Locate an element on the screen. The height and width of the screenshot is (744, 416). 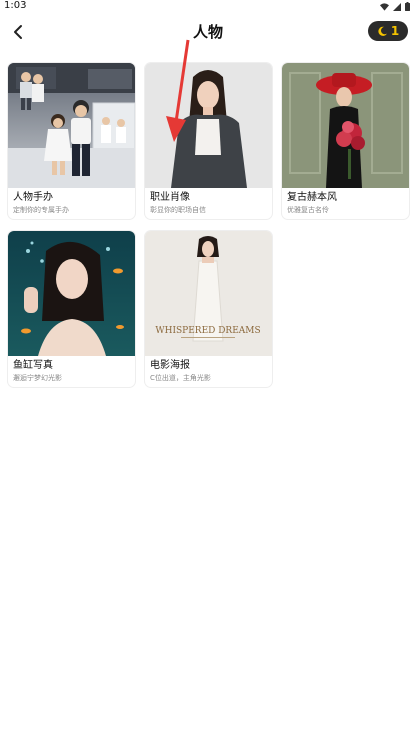
battery-icon is located at coordinates (407, 6).